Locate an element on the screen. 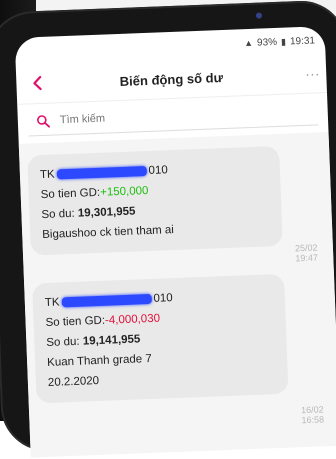  message-timestamp: 16/02 16:58 is located at coordinates (312, 415).